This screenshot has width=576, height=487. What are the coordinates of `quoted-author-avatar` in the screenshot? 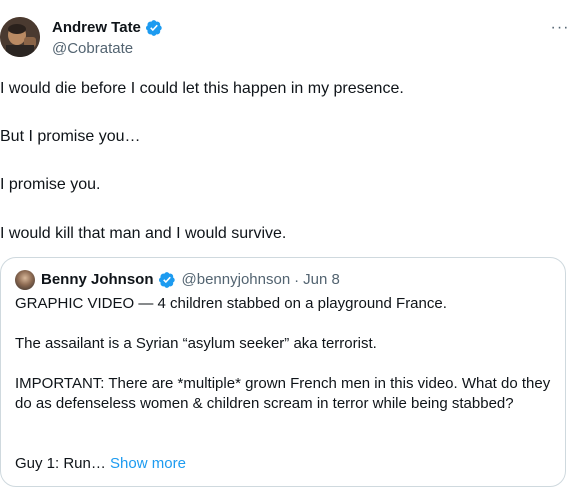 It's located at (25, 280).